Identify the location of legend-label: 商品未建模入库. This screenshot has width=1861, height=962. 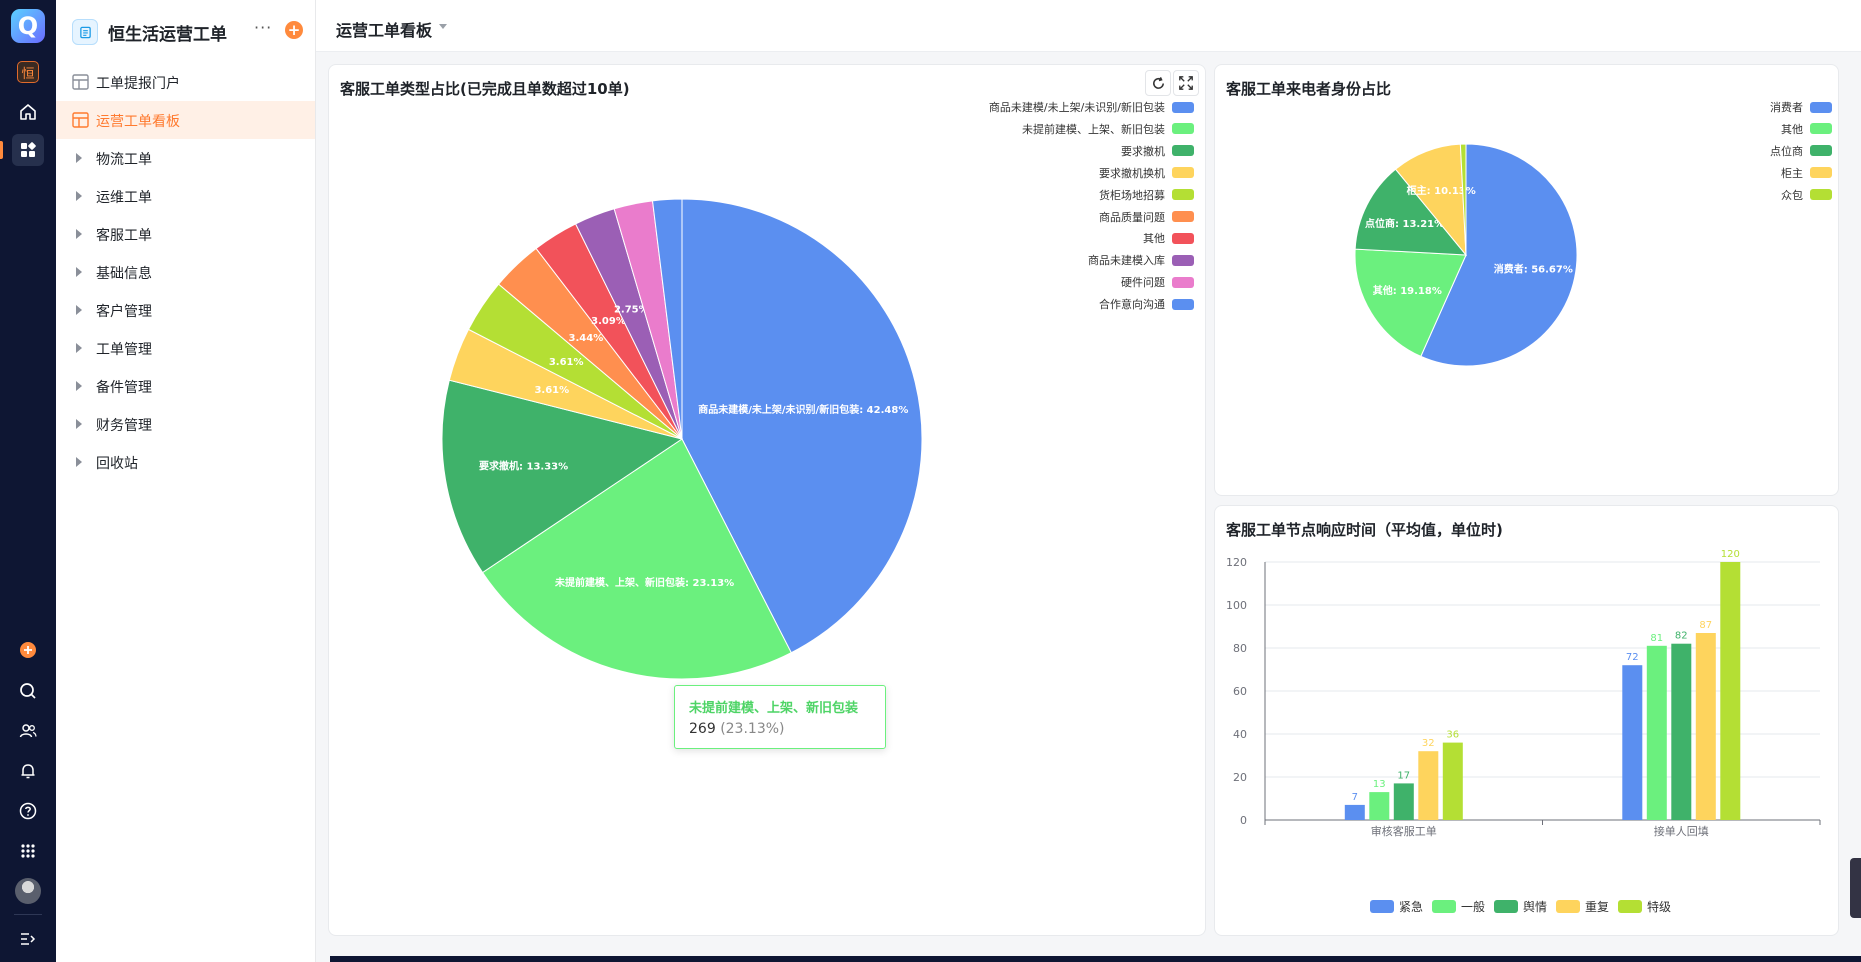
(1126, 261).